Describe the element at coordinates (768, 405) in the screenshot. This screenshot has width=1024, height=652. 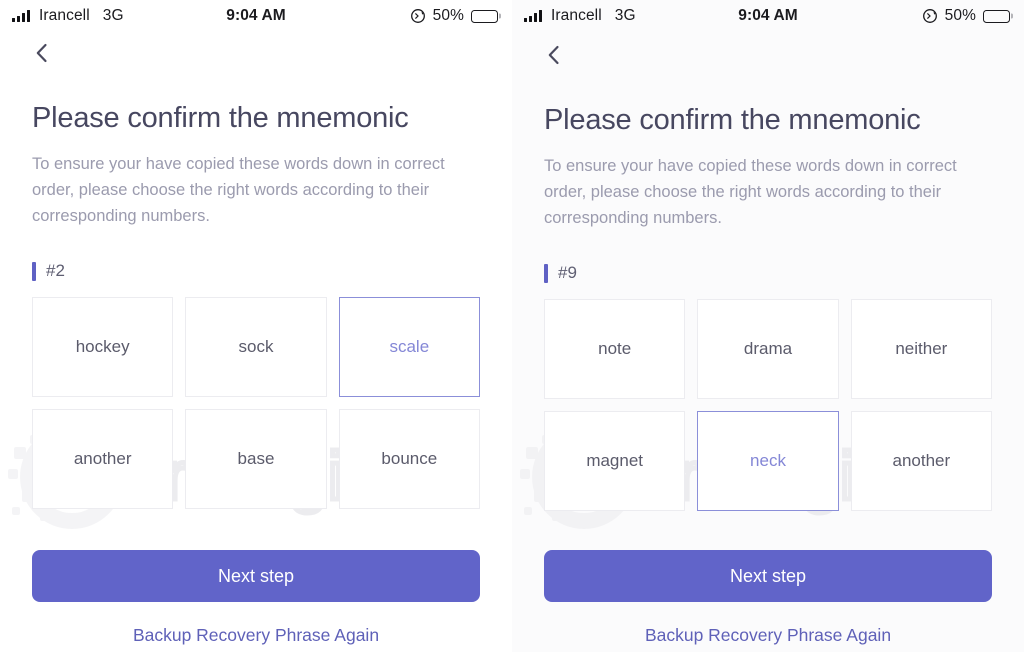
I see `word-choice-grid: note drama neither magnet neck another` at that location.